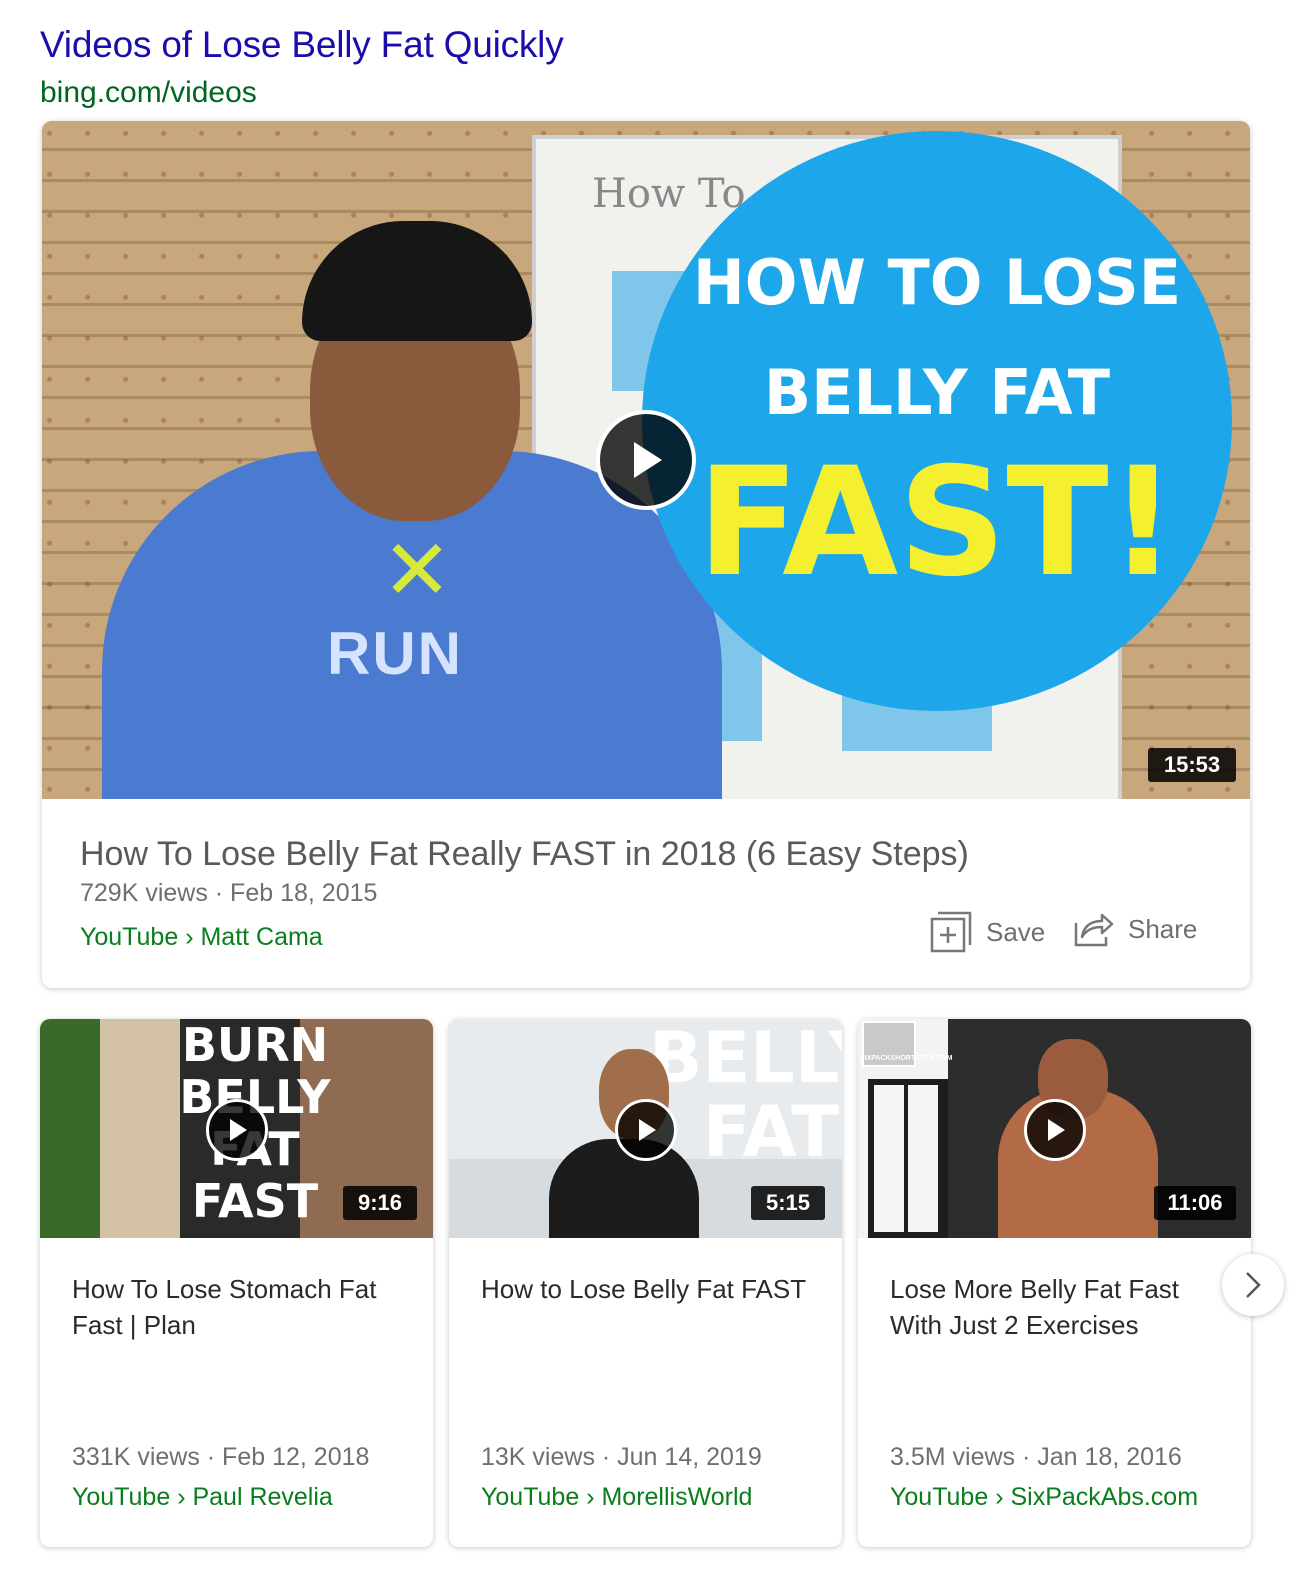 This screenshot has width=1296, height=1572. What do you see at coordinates (202, 1497) in the screenshot?
I see `video-source: YouTube › Paul Revelia` at bounding box center [202, 1497].